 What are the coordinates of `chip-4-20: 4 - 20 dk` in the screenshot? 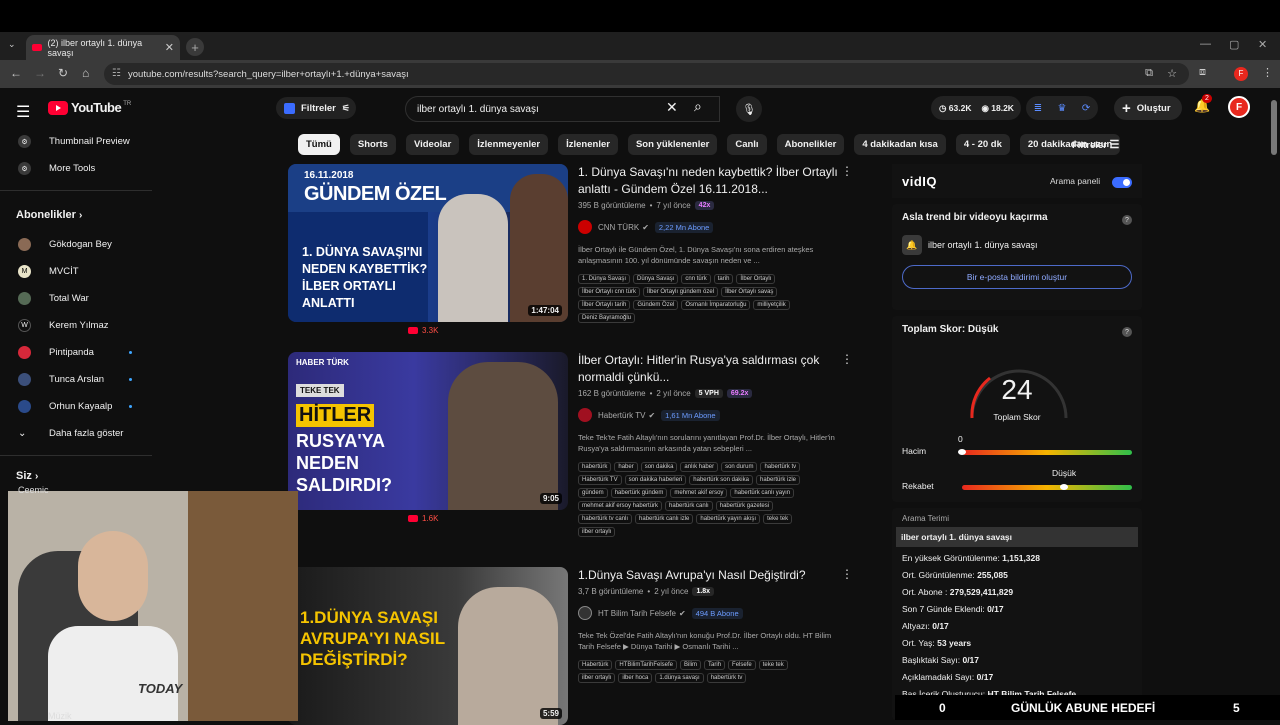 It's located at (982, 144).